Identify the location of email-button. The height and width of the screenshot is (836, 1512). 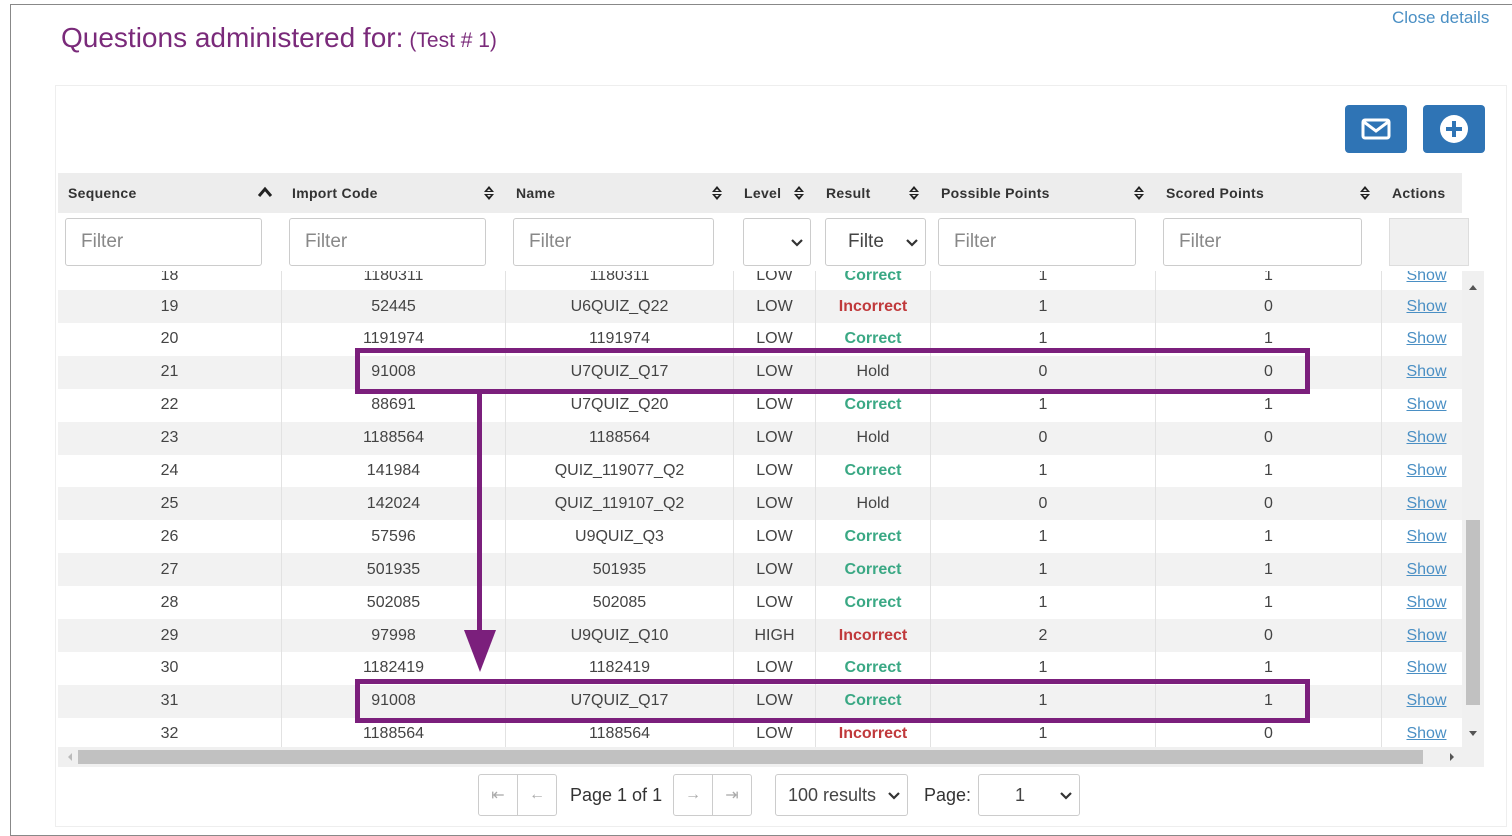
(1376, 129).